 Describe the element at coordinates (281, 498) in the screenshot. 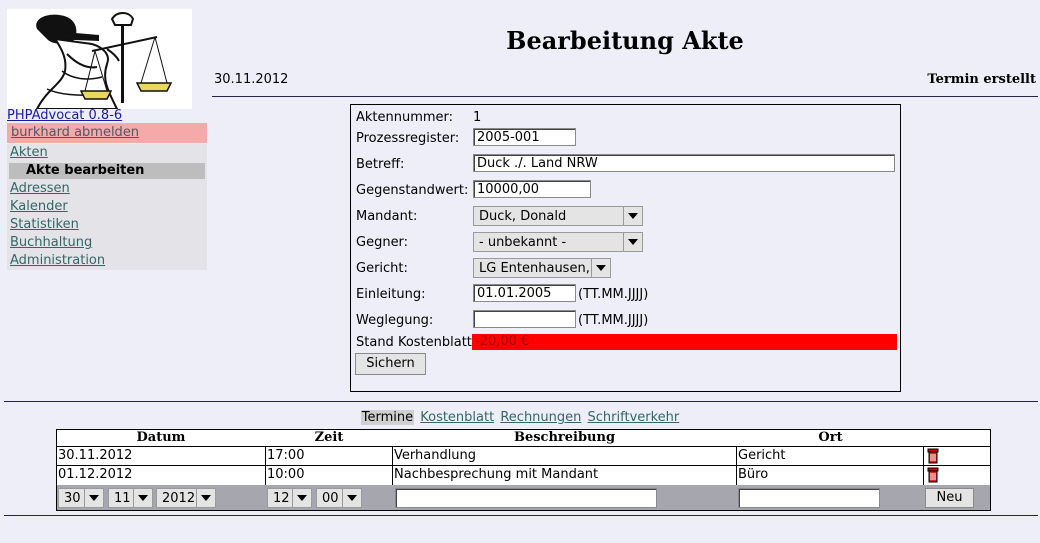

I see `new-hour-value: 12` at that location.